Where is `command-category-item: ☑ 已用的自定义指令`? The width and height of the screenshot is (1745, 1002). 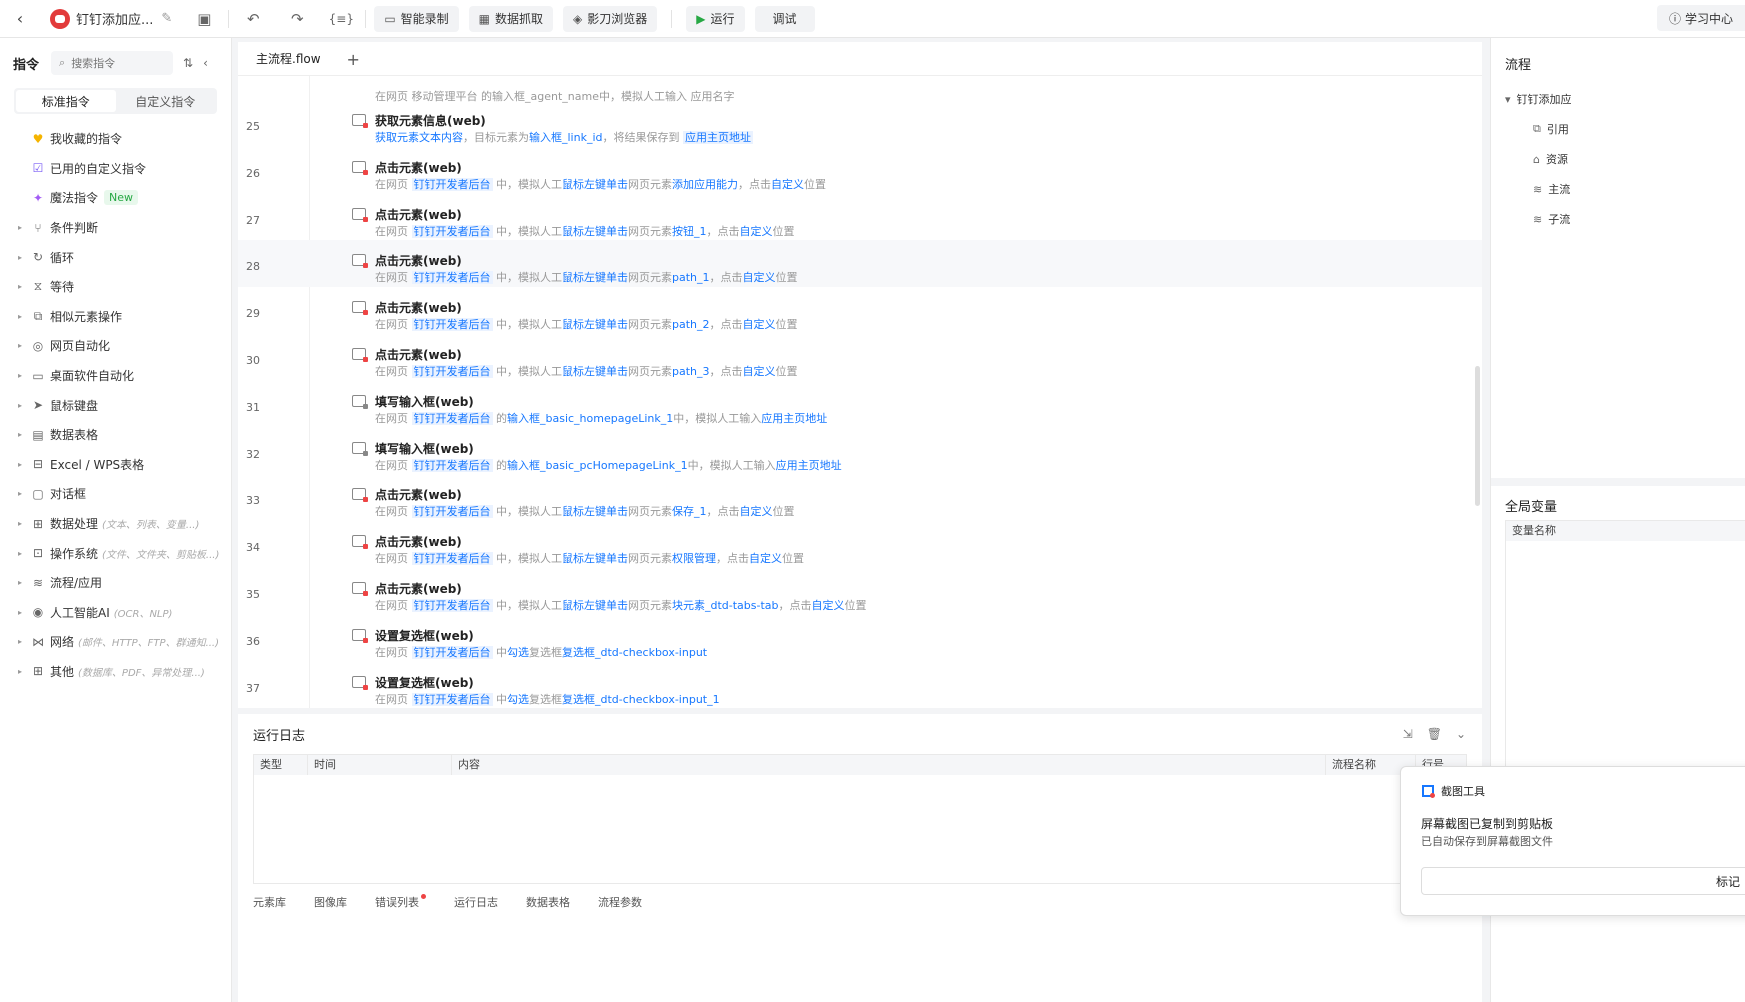 command-category-item: ☑ 已用的自定义指令 is located at coordinates (115, 169).